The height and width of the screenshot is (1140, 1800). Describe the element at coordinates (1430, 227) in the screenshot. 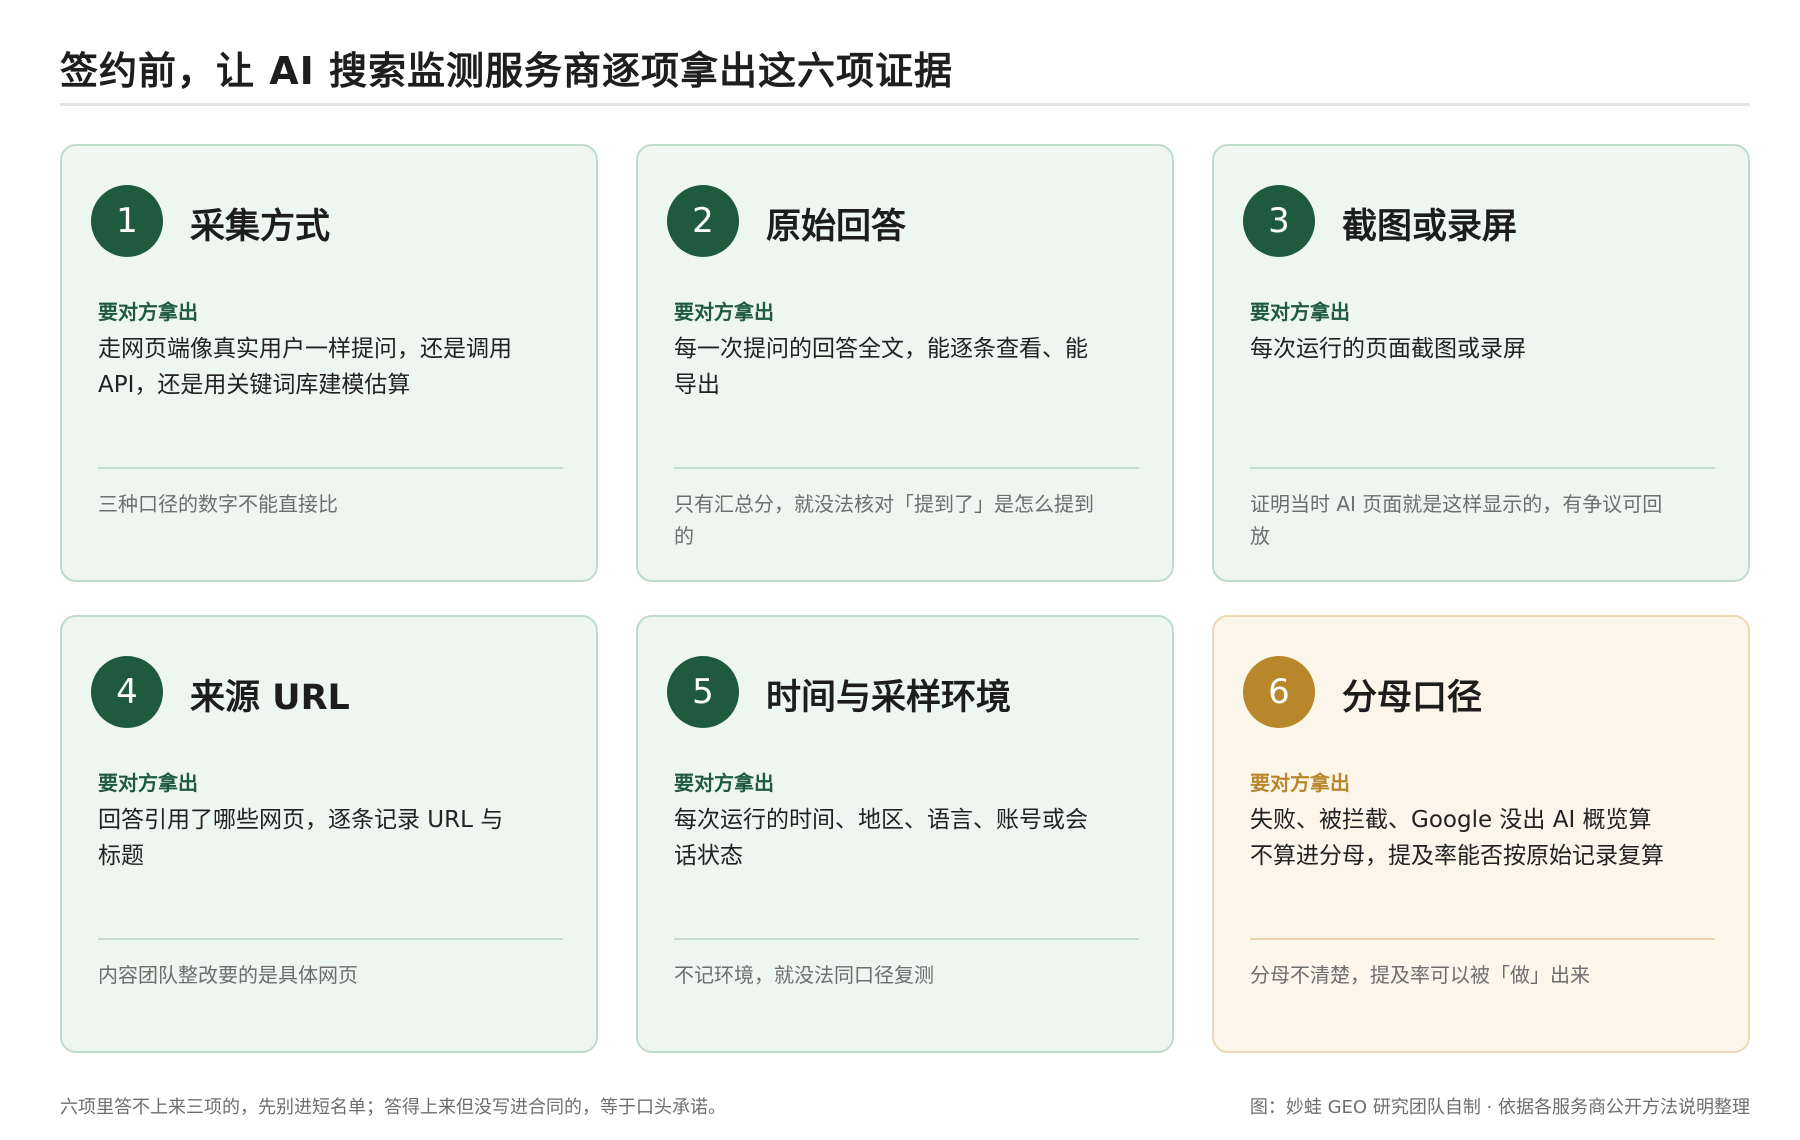

I see `card-title: 截图或录屏` at that location.